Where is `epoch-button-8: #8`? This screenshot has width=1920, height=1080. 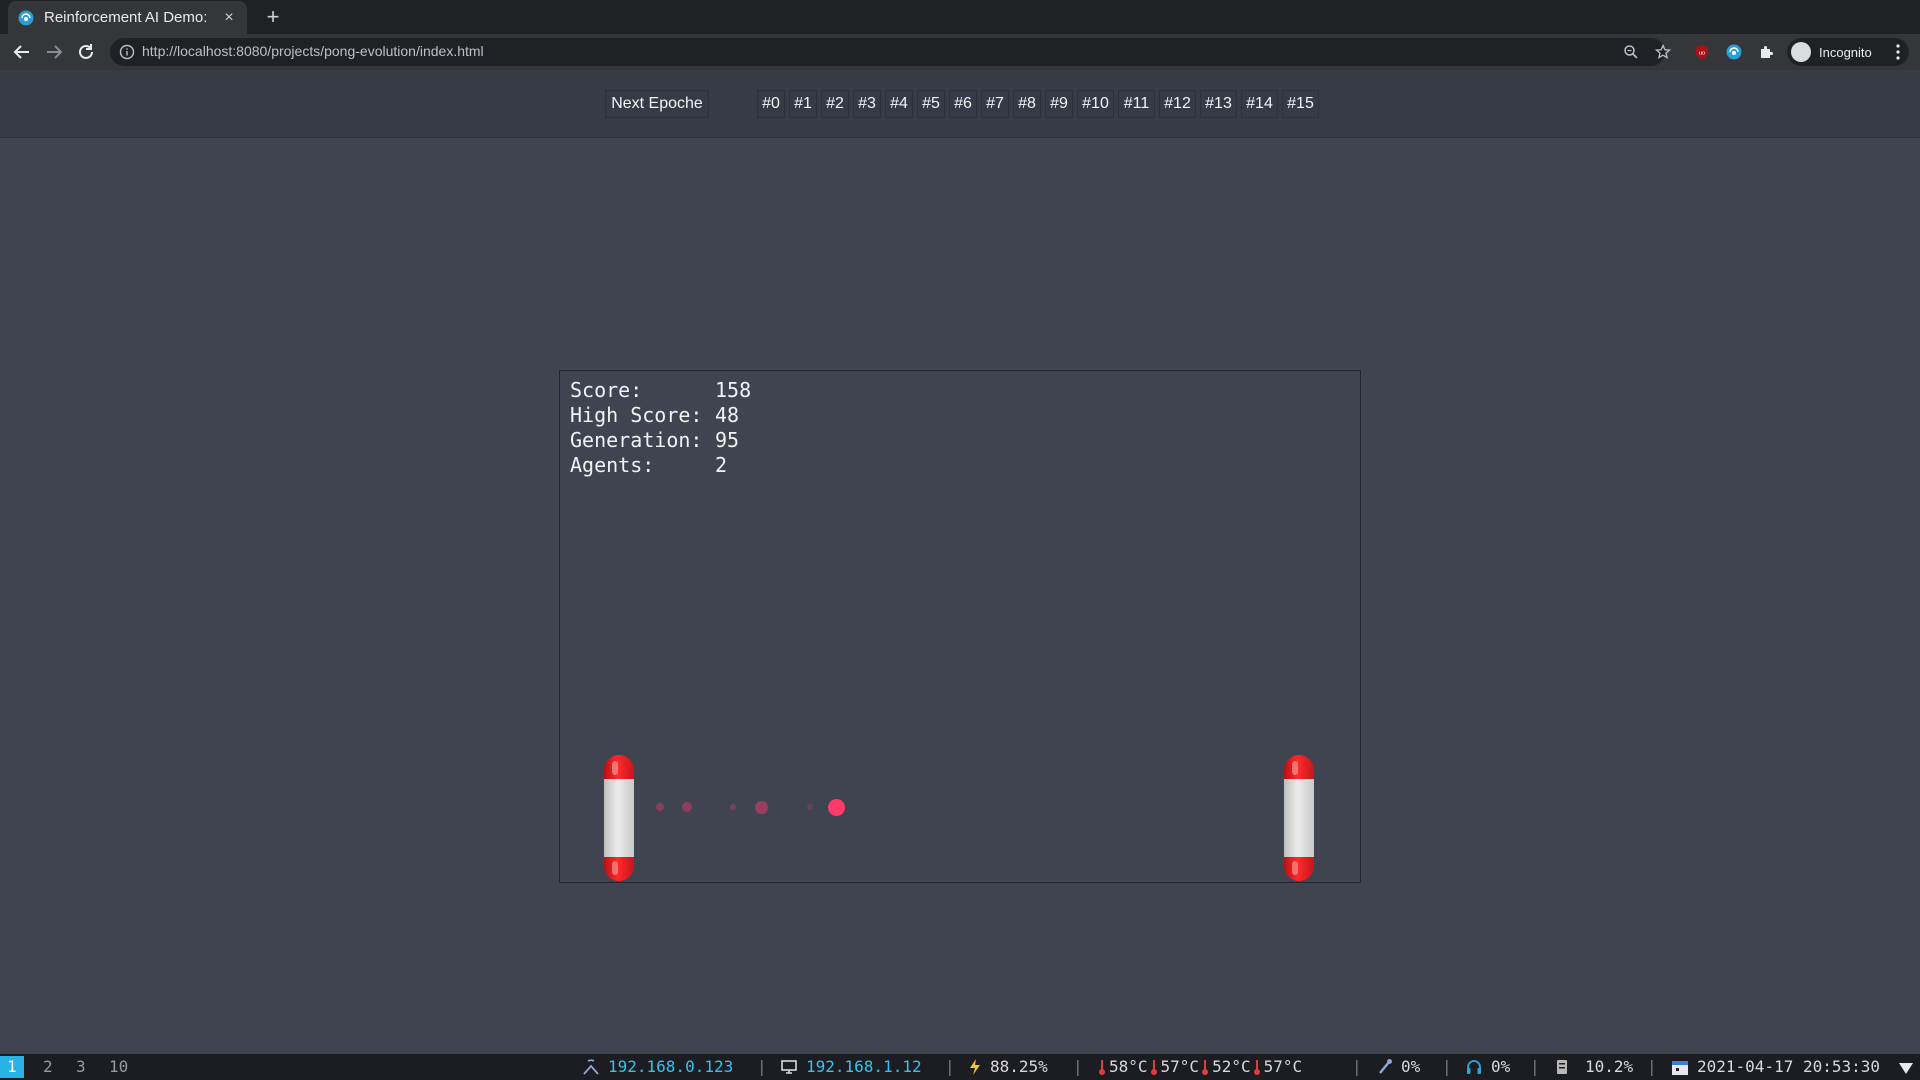
epoch-button-8: #8 is located at coordinates (1027, 104).